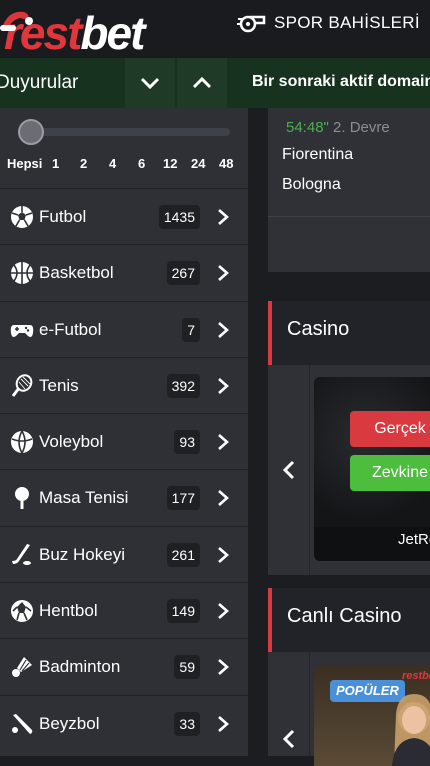  What do you see at coordinates (22, 330) in the screenshot?
I see `gamepad-icon` at bounding box center [22, 330].